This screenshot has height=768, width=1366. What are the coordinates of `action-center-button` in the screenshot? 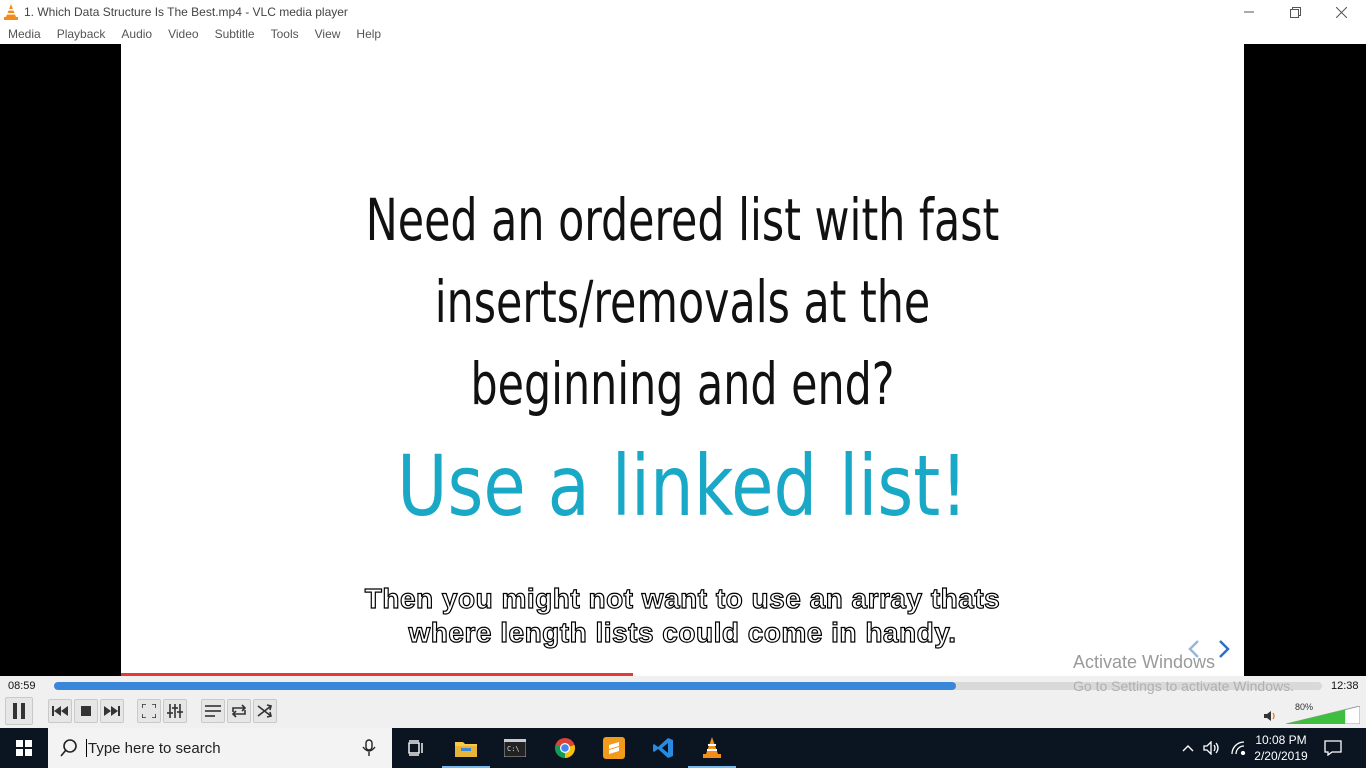 It's located at (1333, 748).